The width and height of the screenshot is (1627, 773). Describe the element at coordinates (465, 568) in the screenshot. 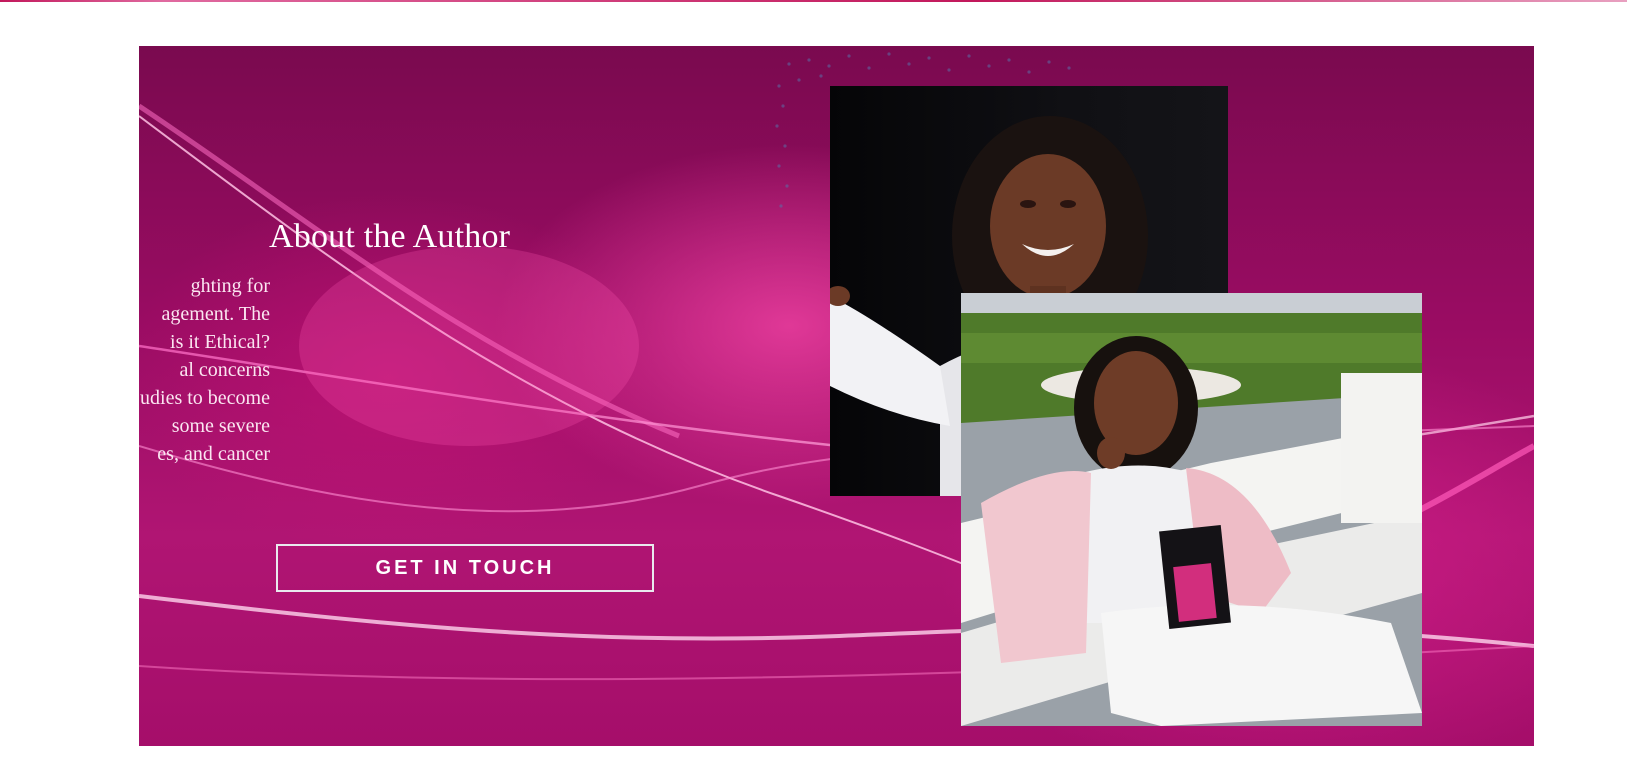

I see `get-in-touch-button: GET IN TOUCH` at that location.